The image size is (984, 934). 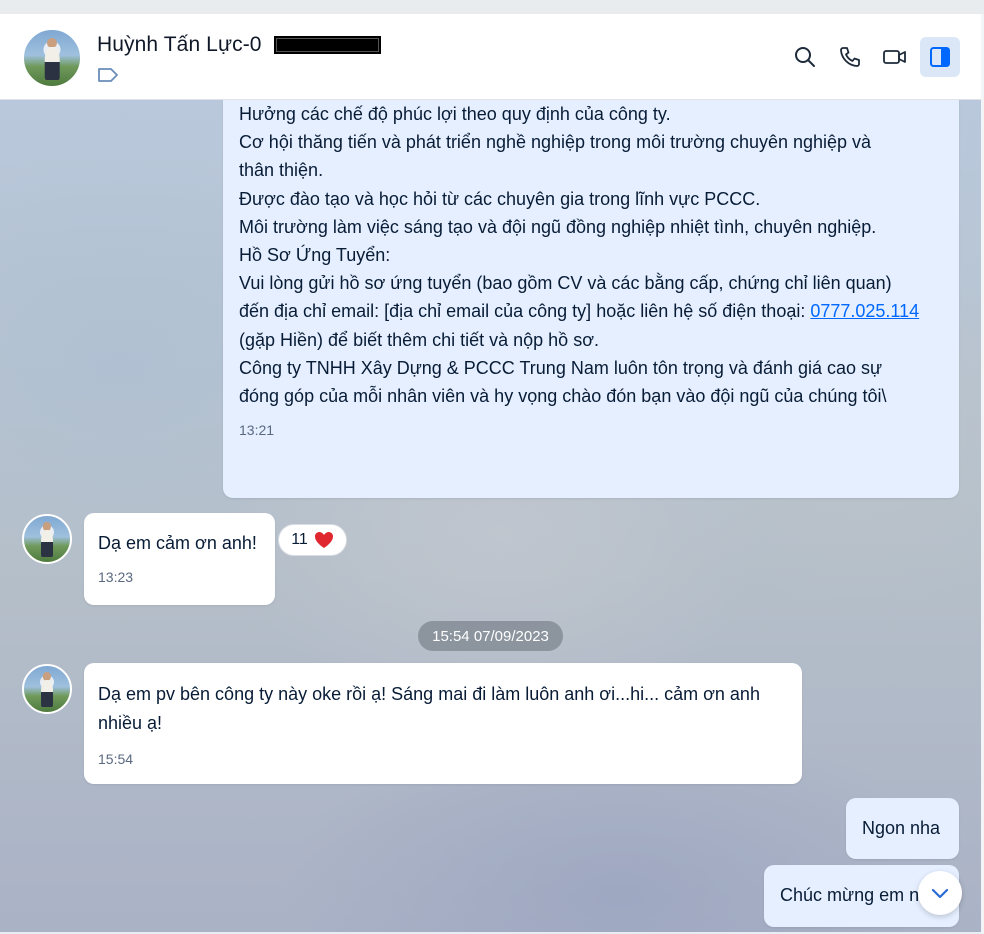 I want to click on message-text: nhiều ạ!, so click(x=130, y=722).